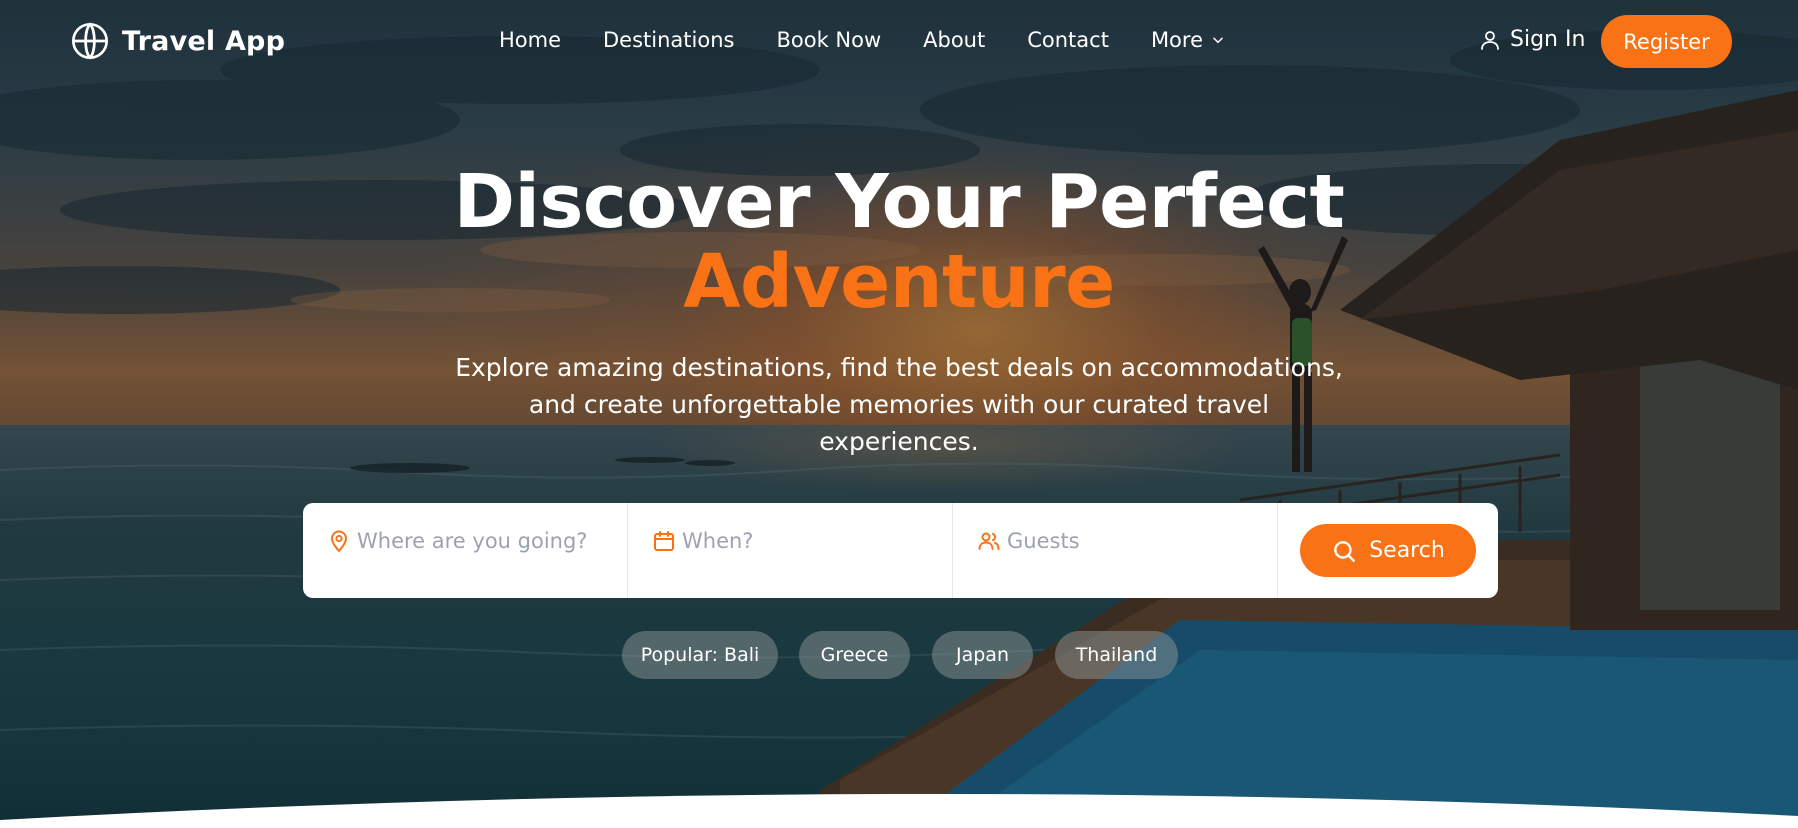 Image resolution: width=1798 pixels, height=828 pixels. Describe the element at coordinates (1176, 40) in the screenshot. I see `nav-more-label: More` at that location.